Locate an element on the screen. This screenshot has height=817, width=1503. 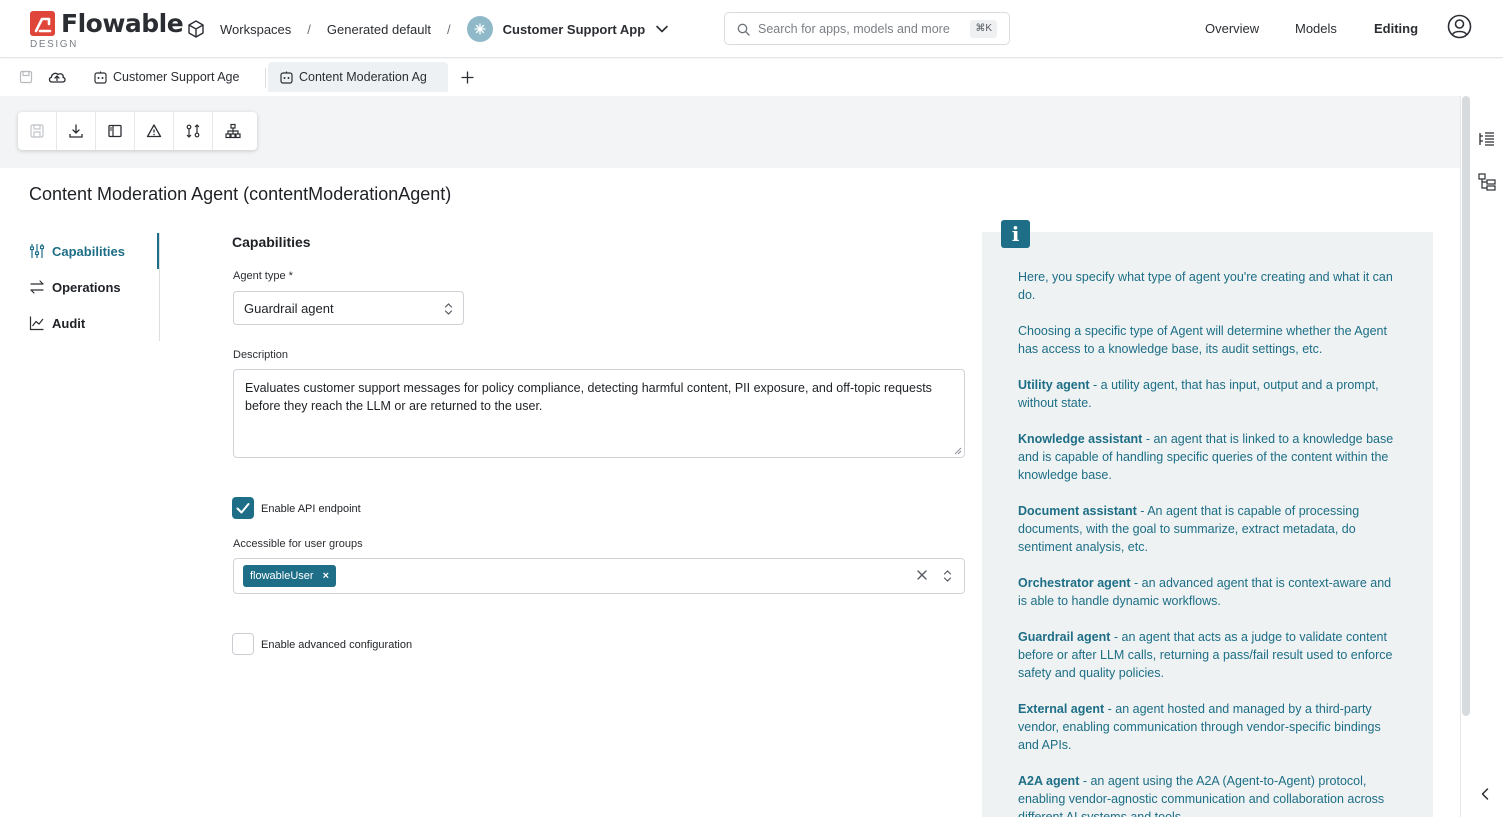
breadcrumb-workspaces: Workspaces is located at coordinates (255, 29).